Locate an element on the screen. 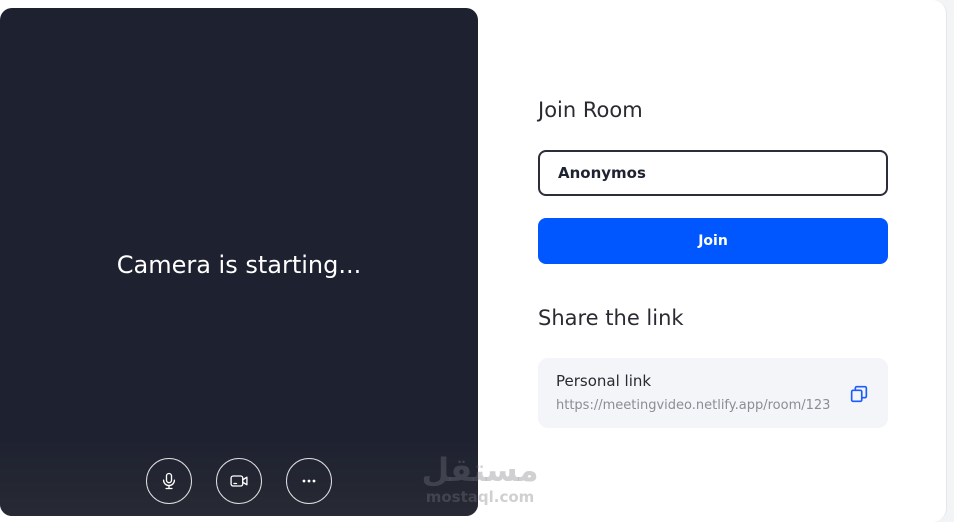  video-controls is located at coordinates (239, 481).